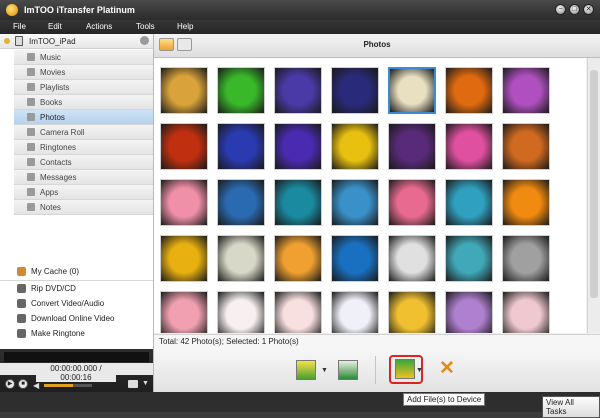  I want to click on sidebar-item-movies: Movies, so click(83, 72).